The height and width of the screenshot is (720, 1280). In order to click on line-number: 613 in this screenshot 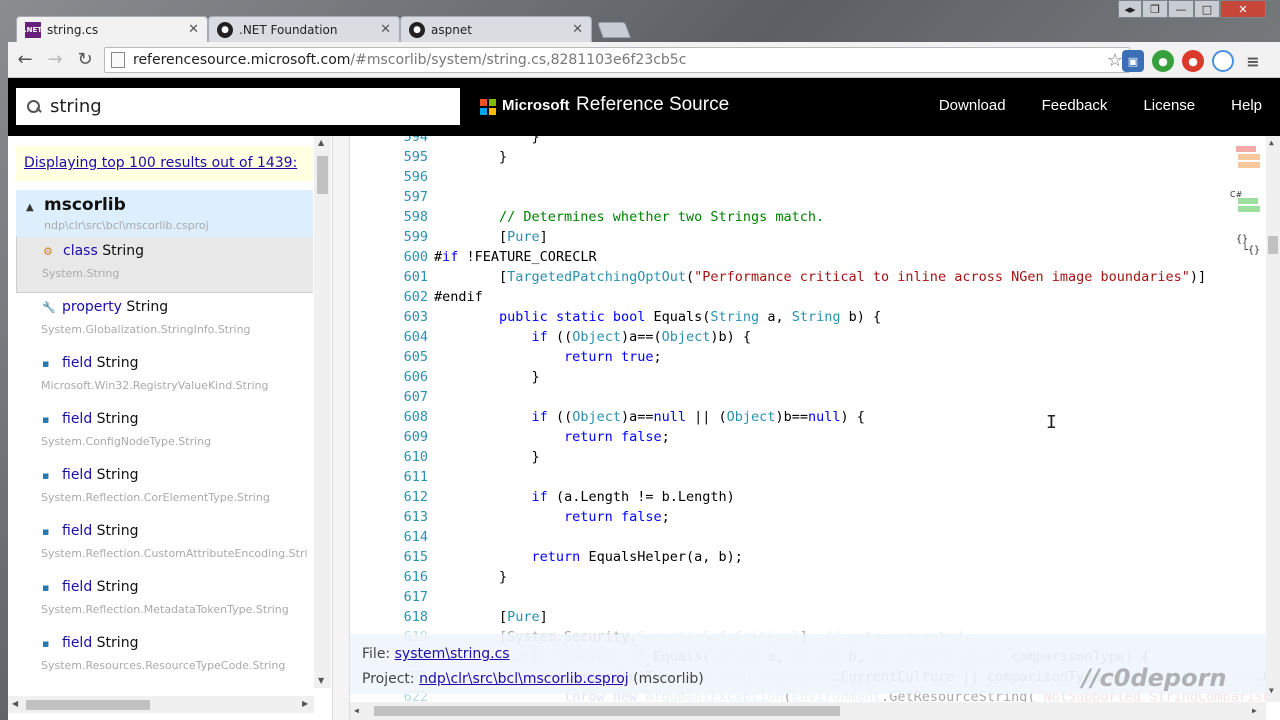, I will do `click(403, 517)`.